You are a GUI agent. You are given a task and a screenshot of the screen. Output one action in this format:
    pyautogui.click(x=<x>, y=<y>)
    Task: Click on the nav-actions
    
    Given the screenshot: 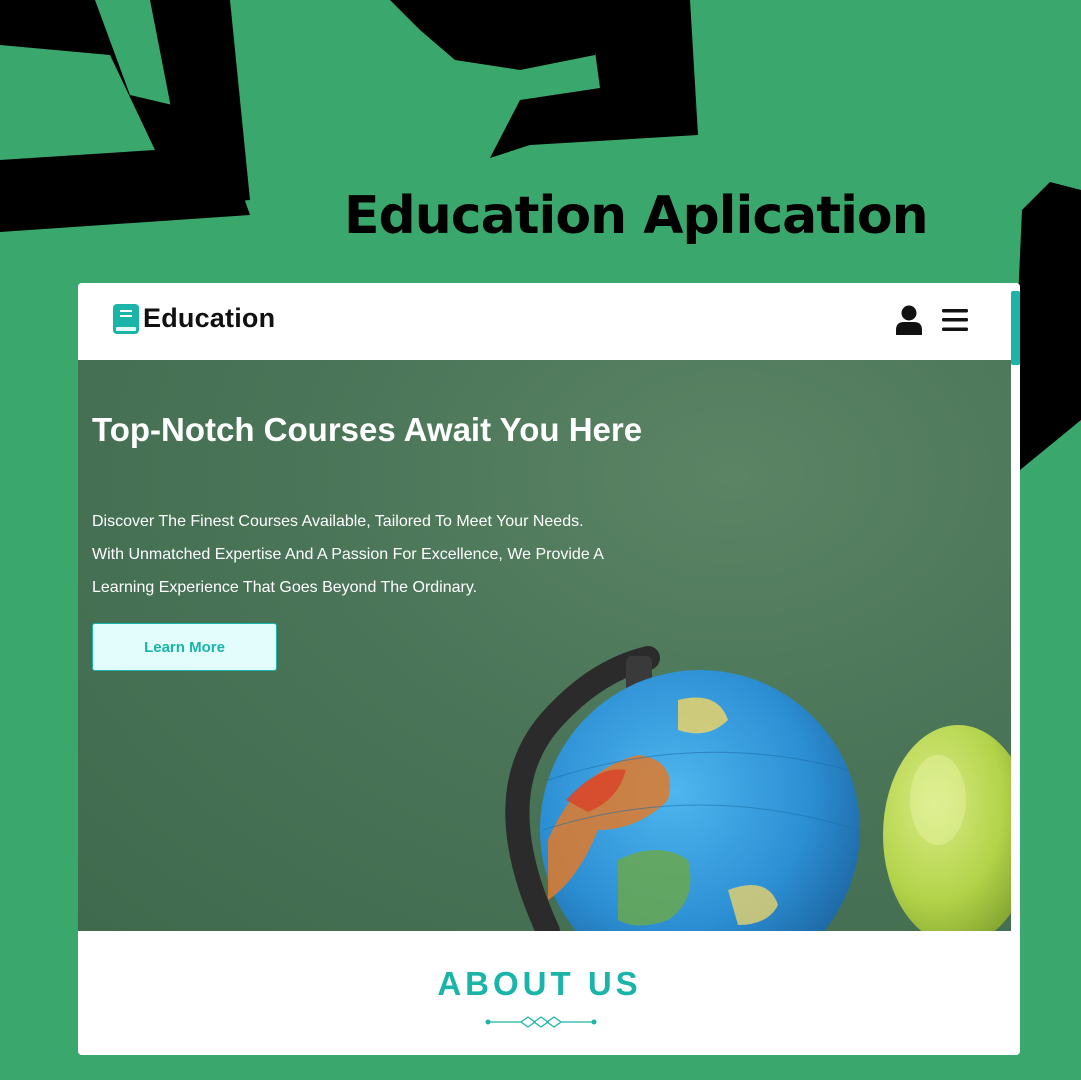 What is the action you would take?
    pyautogui.click(x=932, y=320)
    